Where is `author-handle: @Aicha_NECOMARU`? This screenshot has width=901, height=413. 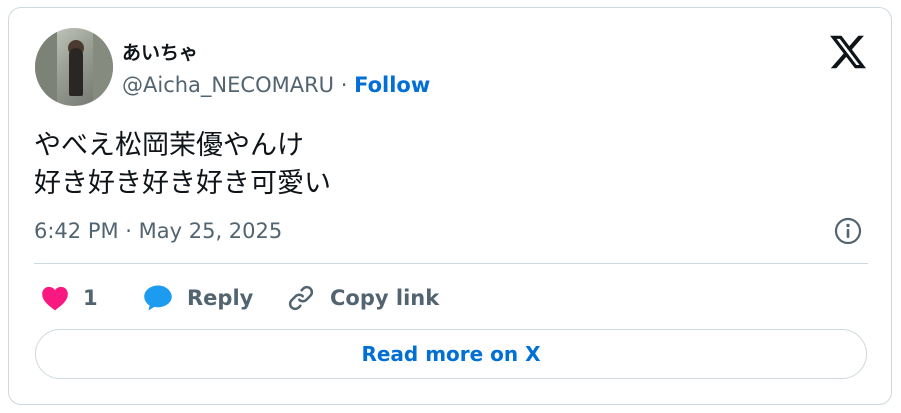
author-handle: @Aicha_NECOMARU is located at coordinates (228, 85).